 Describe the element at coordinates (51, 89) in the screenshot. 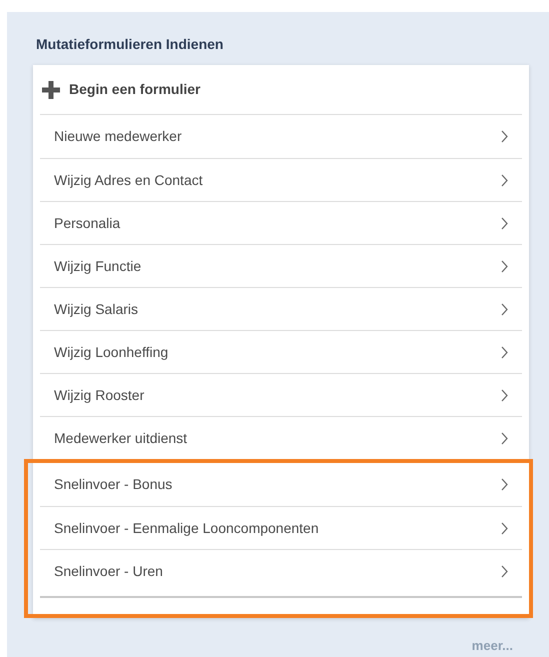

I see `plus-icon` at that location.